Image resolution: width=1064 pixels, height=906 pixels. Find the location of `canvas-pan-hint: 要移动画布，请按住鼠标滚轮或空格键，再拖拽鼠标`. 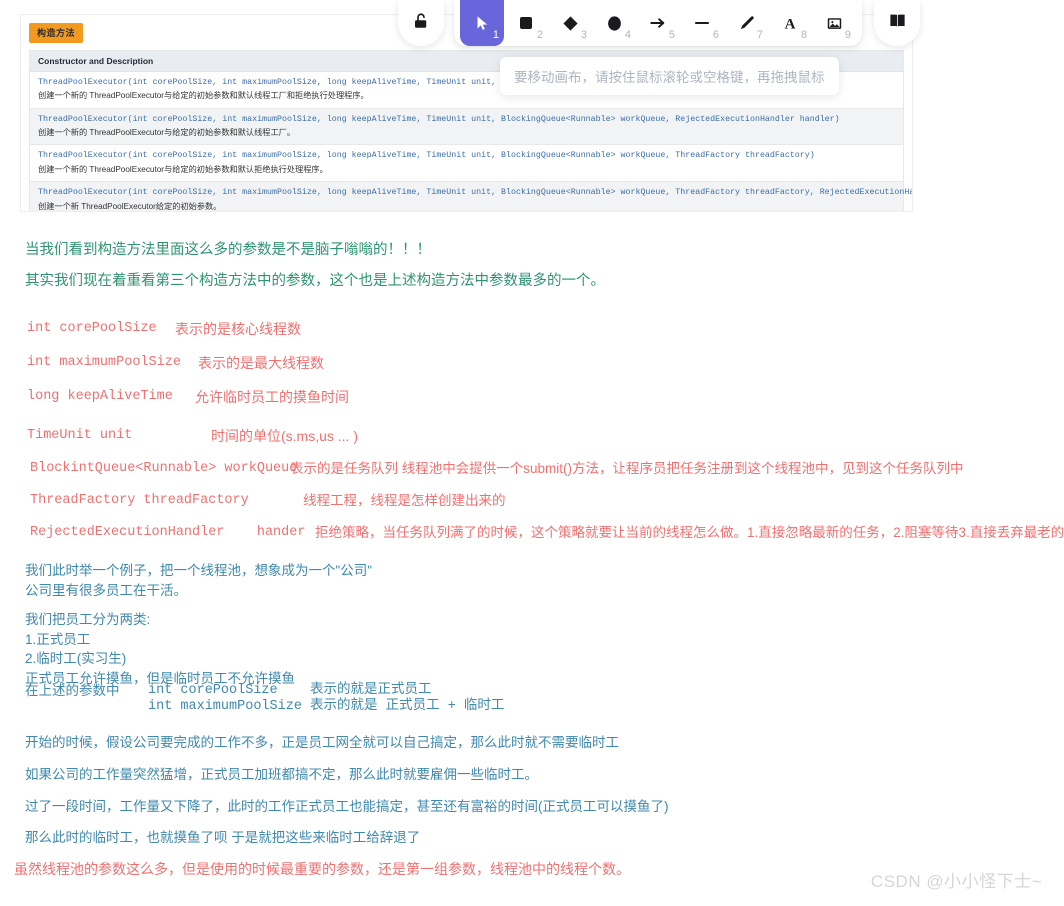

canvas-pan-hint: 要移动画布，请按住鼠标滚轮或空格键，再拖拽鼠标 is located at coordinates (669, 76).